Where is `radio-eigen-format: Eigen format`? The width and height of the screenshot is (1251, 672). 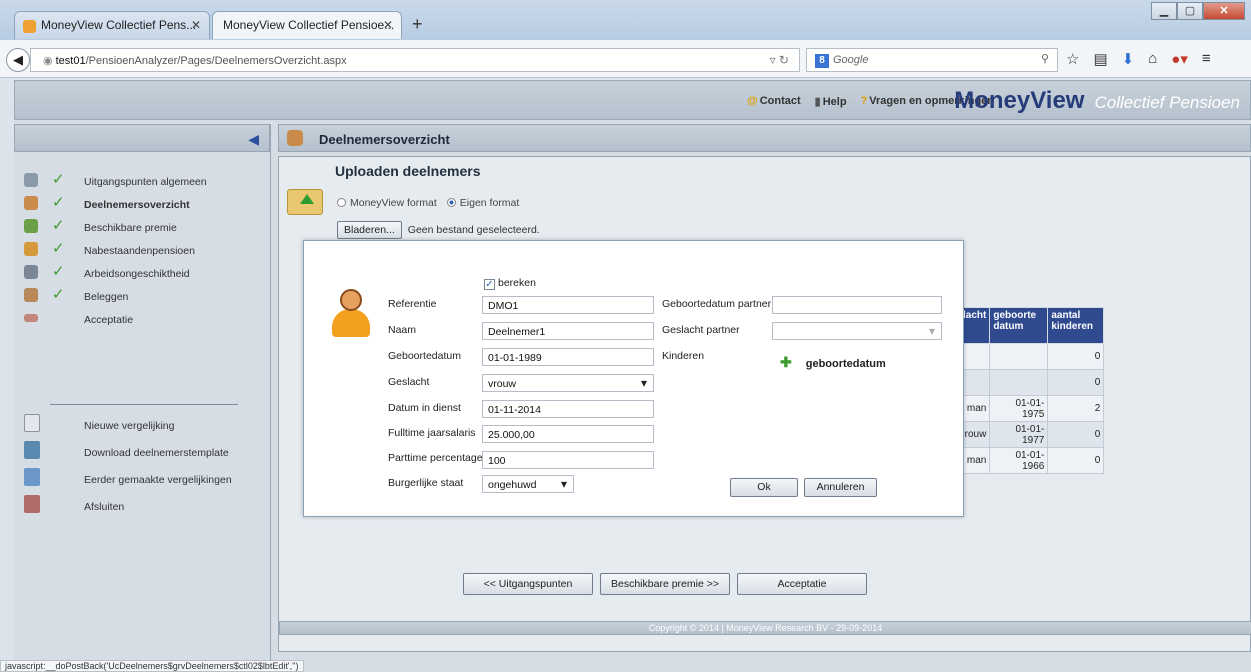
radio-eigen-format: Eigen format is located at coordinates (483, 203).